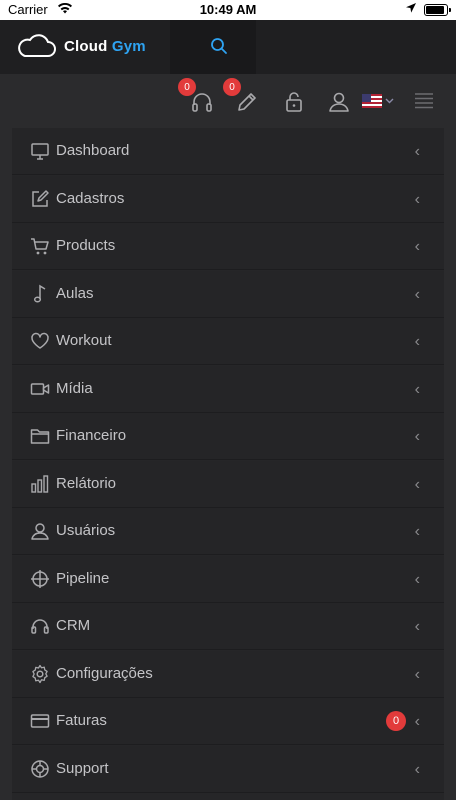 The width and height of the screenshot is (456, 800). I want to click on menu-item-label: Products, so click(86, 245).